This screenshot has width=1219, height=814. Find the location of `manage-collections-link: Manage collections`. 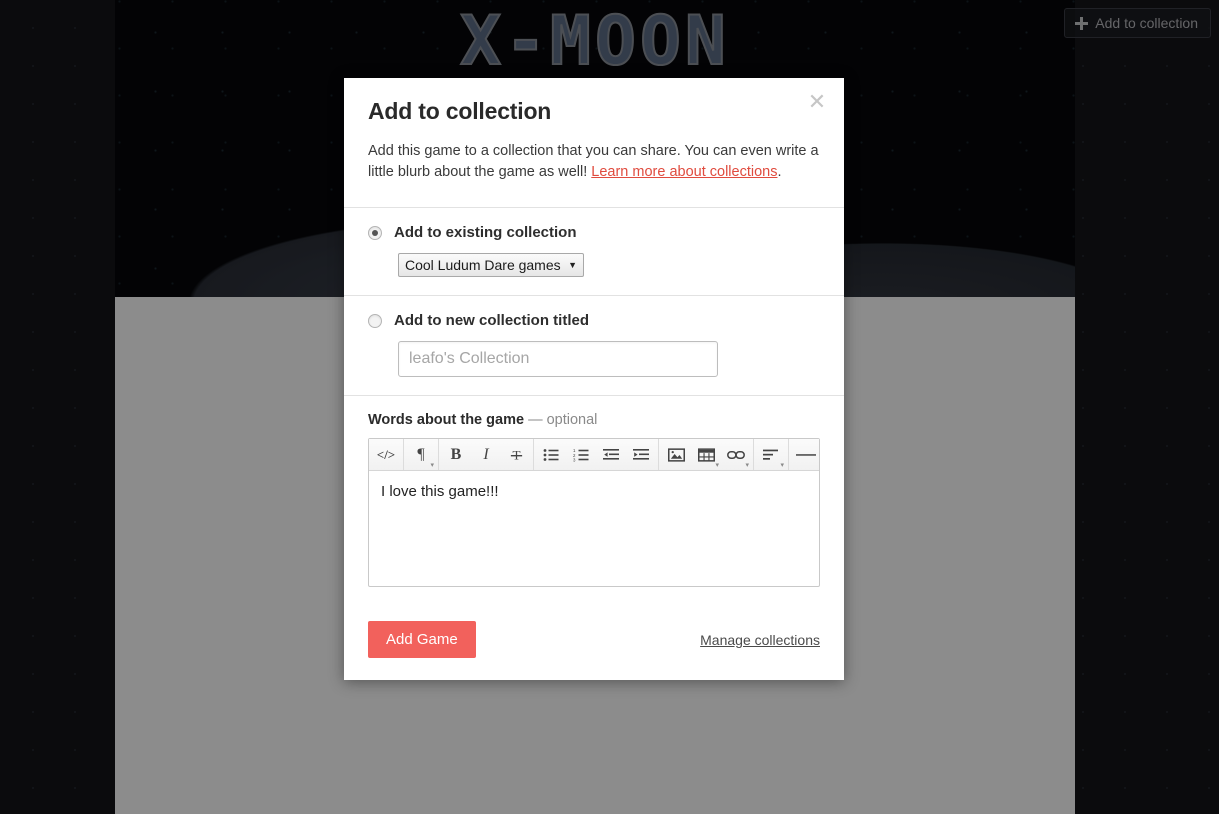

manage-collections-link: Manage collections is located at coordinates (760, 640).